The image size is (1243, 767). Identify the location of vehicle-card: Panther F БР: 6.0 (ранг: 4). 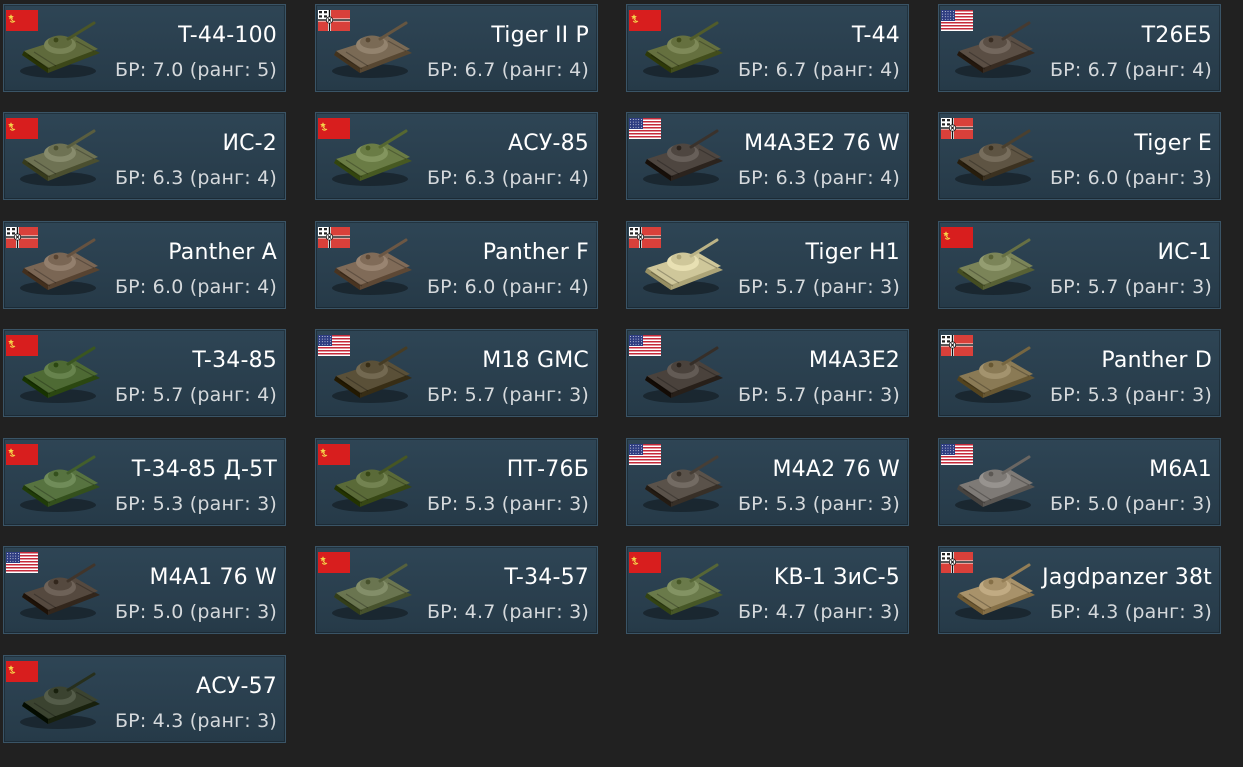
(456, 265).